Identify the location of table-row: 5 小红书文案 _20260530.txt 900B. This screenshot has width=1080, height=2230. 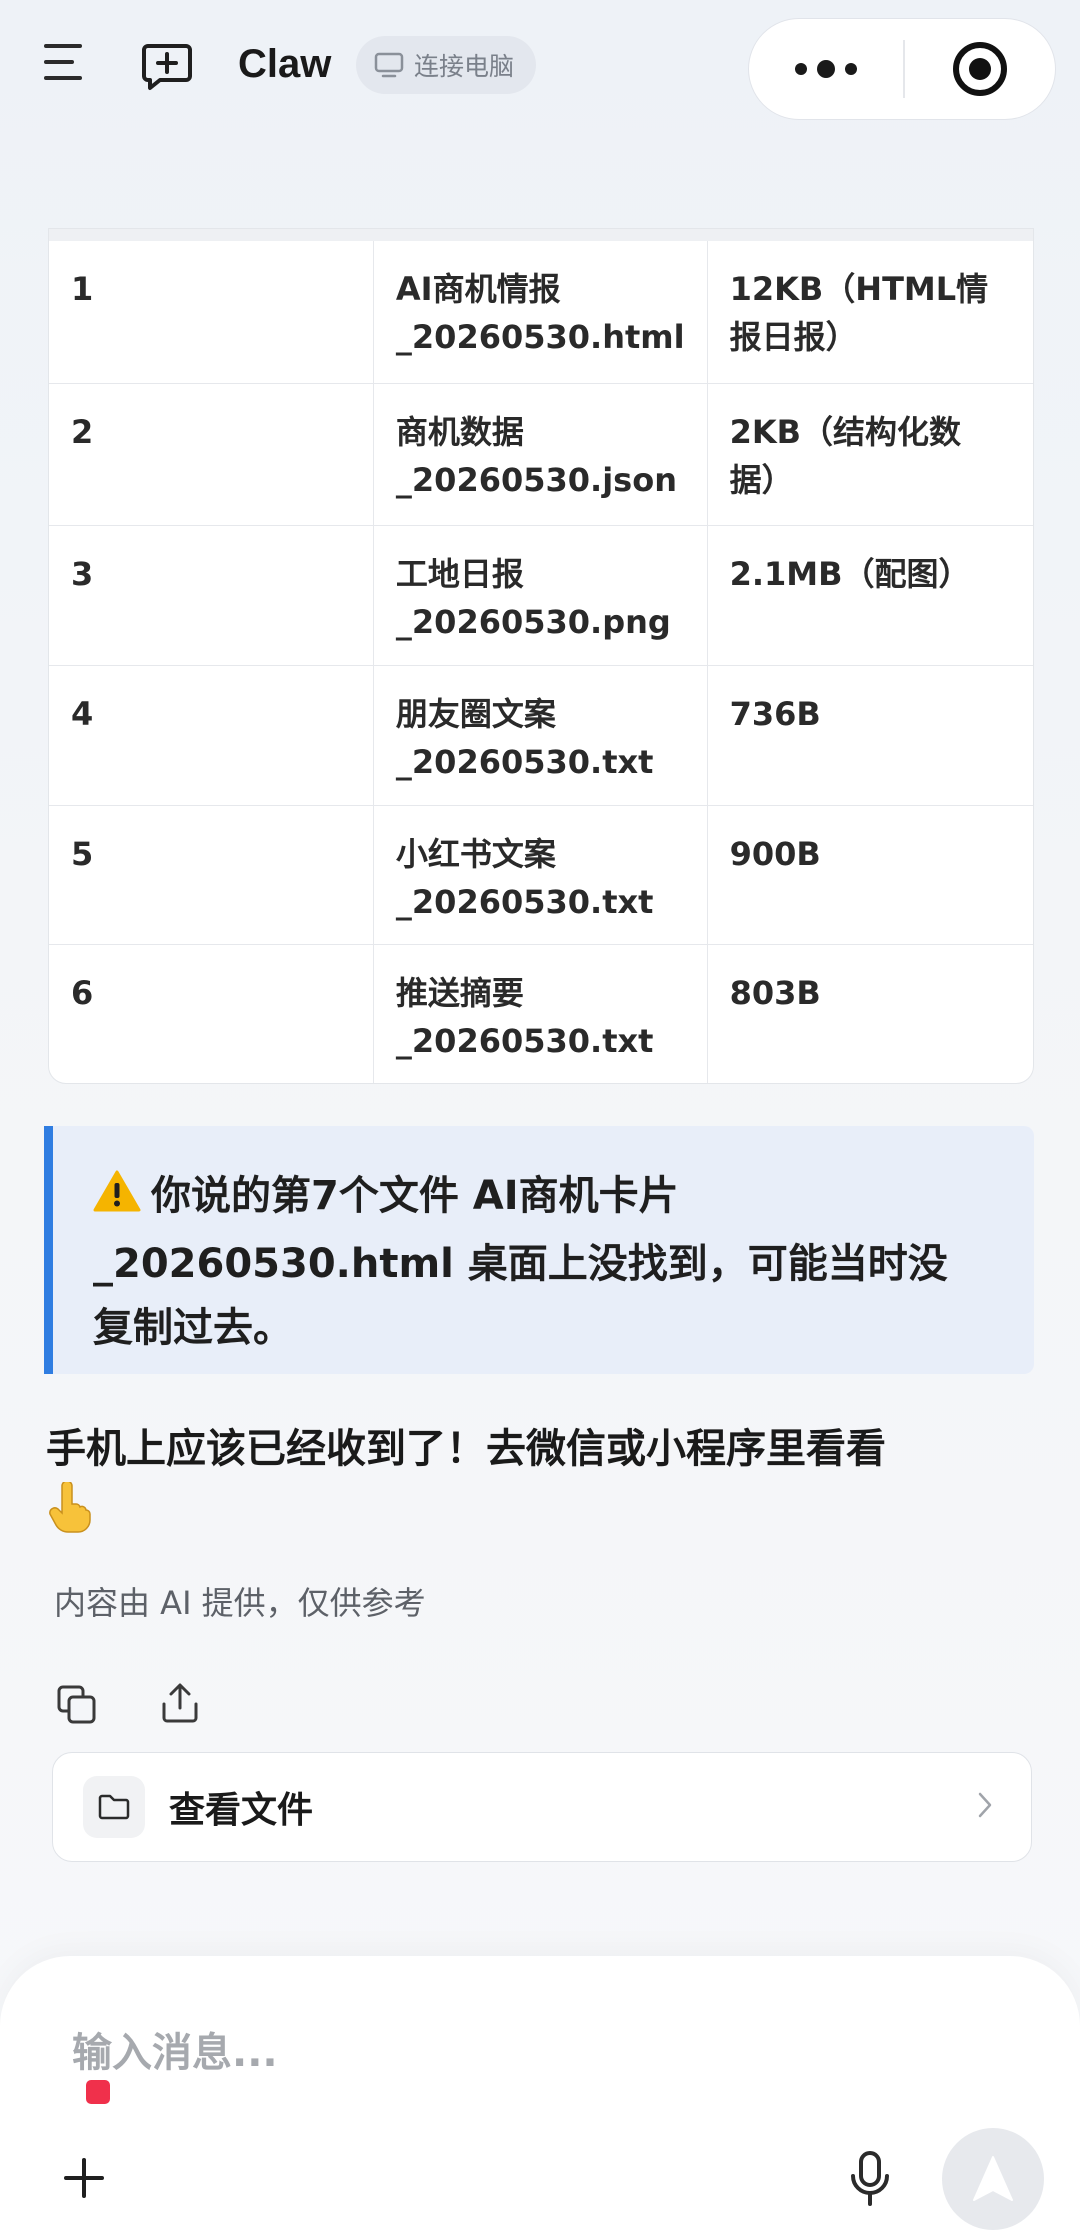
(541, 875).